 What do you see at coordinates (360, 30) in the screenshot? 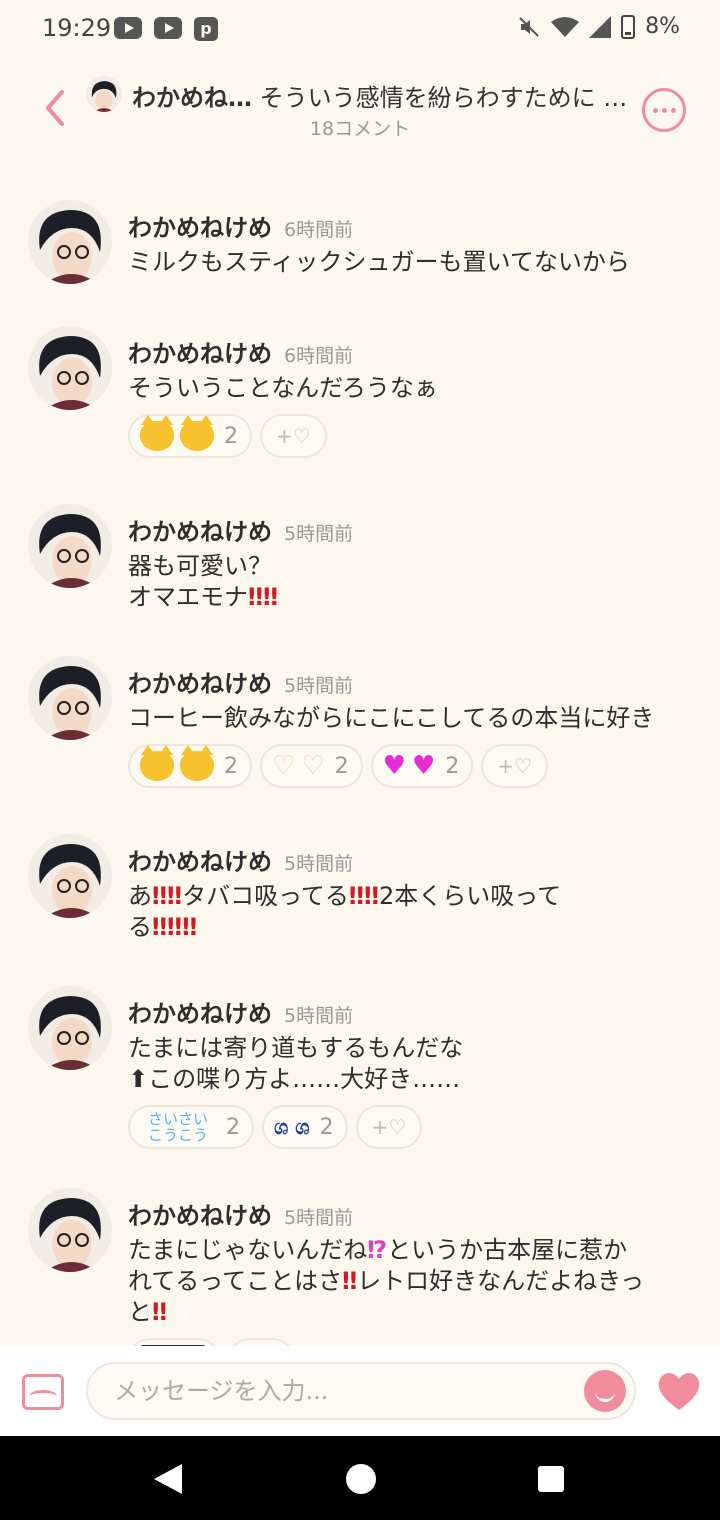
I see `status-bar: 19:29 p 8%` at bounding box center [360, 30].